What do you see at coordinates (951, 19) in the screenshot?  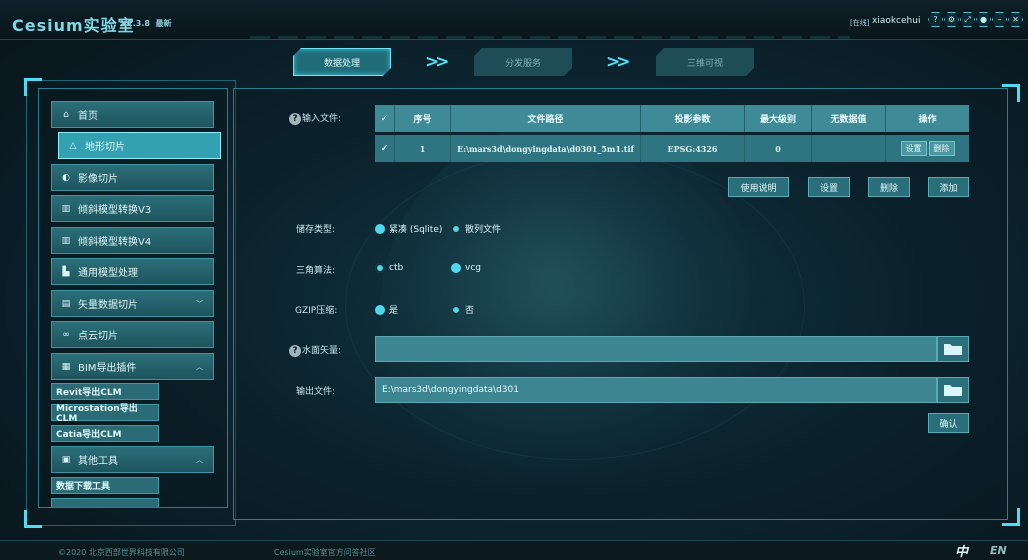 I see `settings-icon: ⚙` at bounding box center [951, 19].